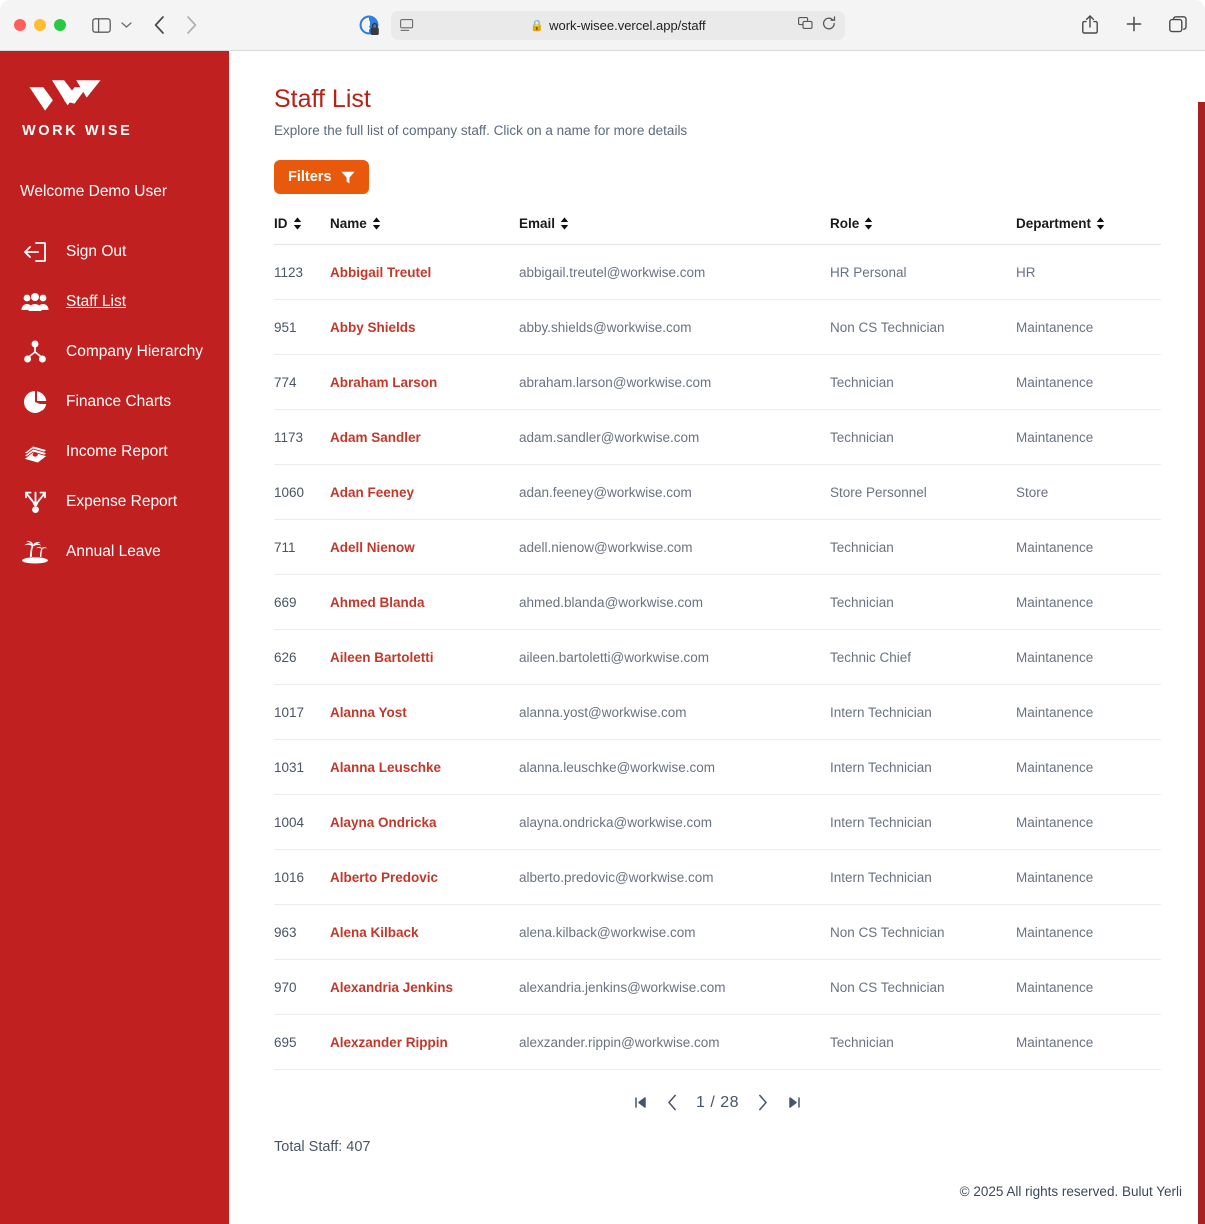 The height and width of the screenshot is (1224, 1205). I want to click on cell-name: Adan Feeney, so click(424, 492).